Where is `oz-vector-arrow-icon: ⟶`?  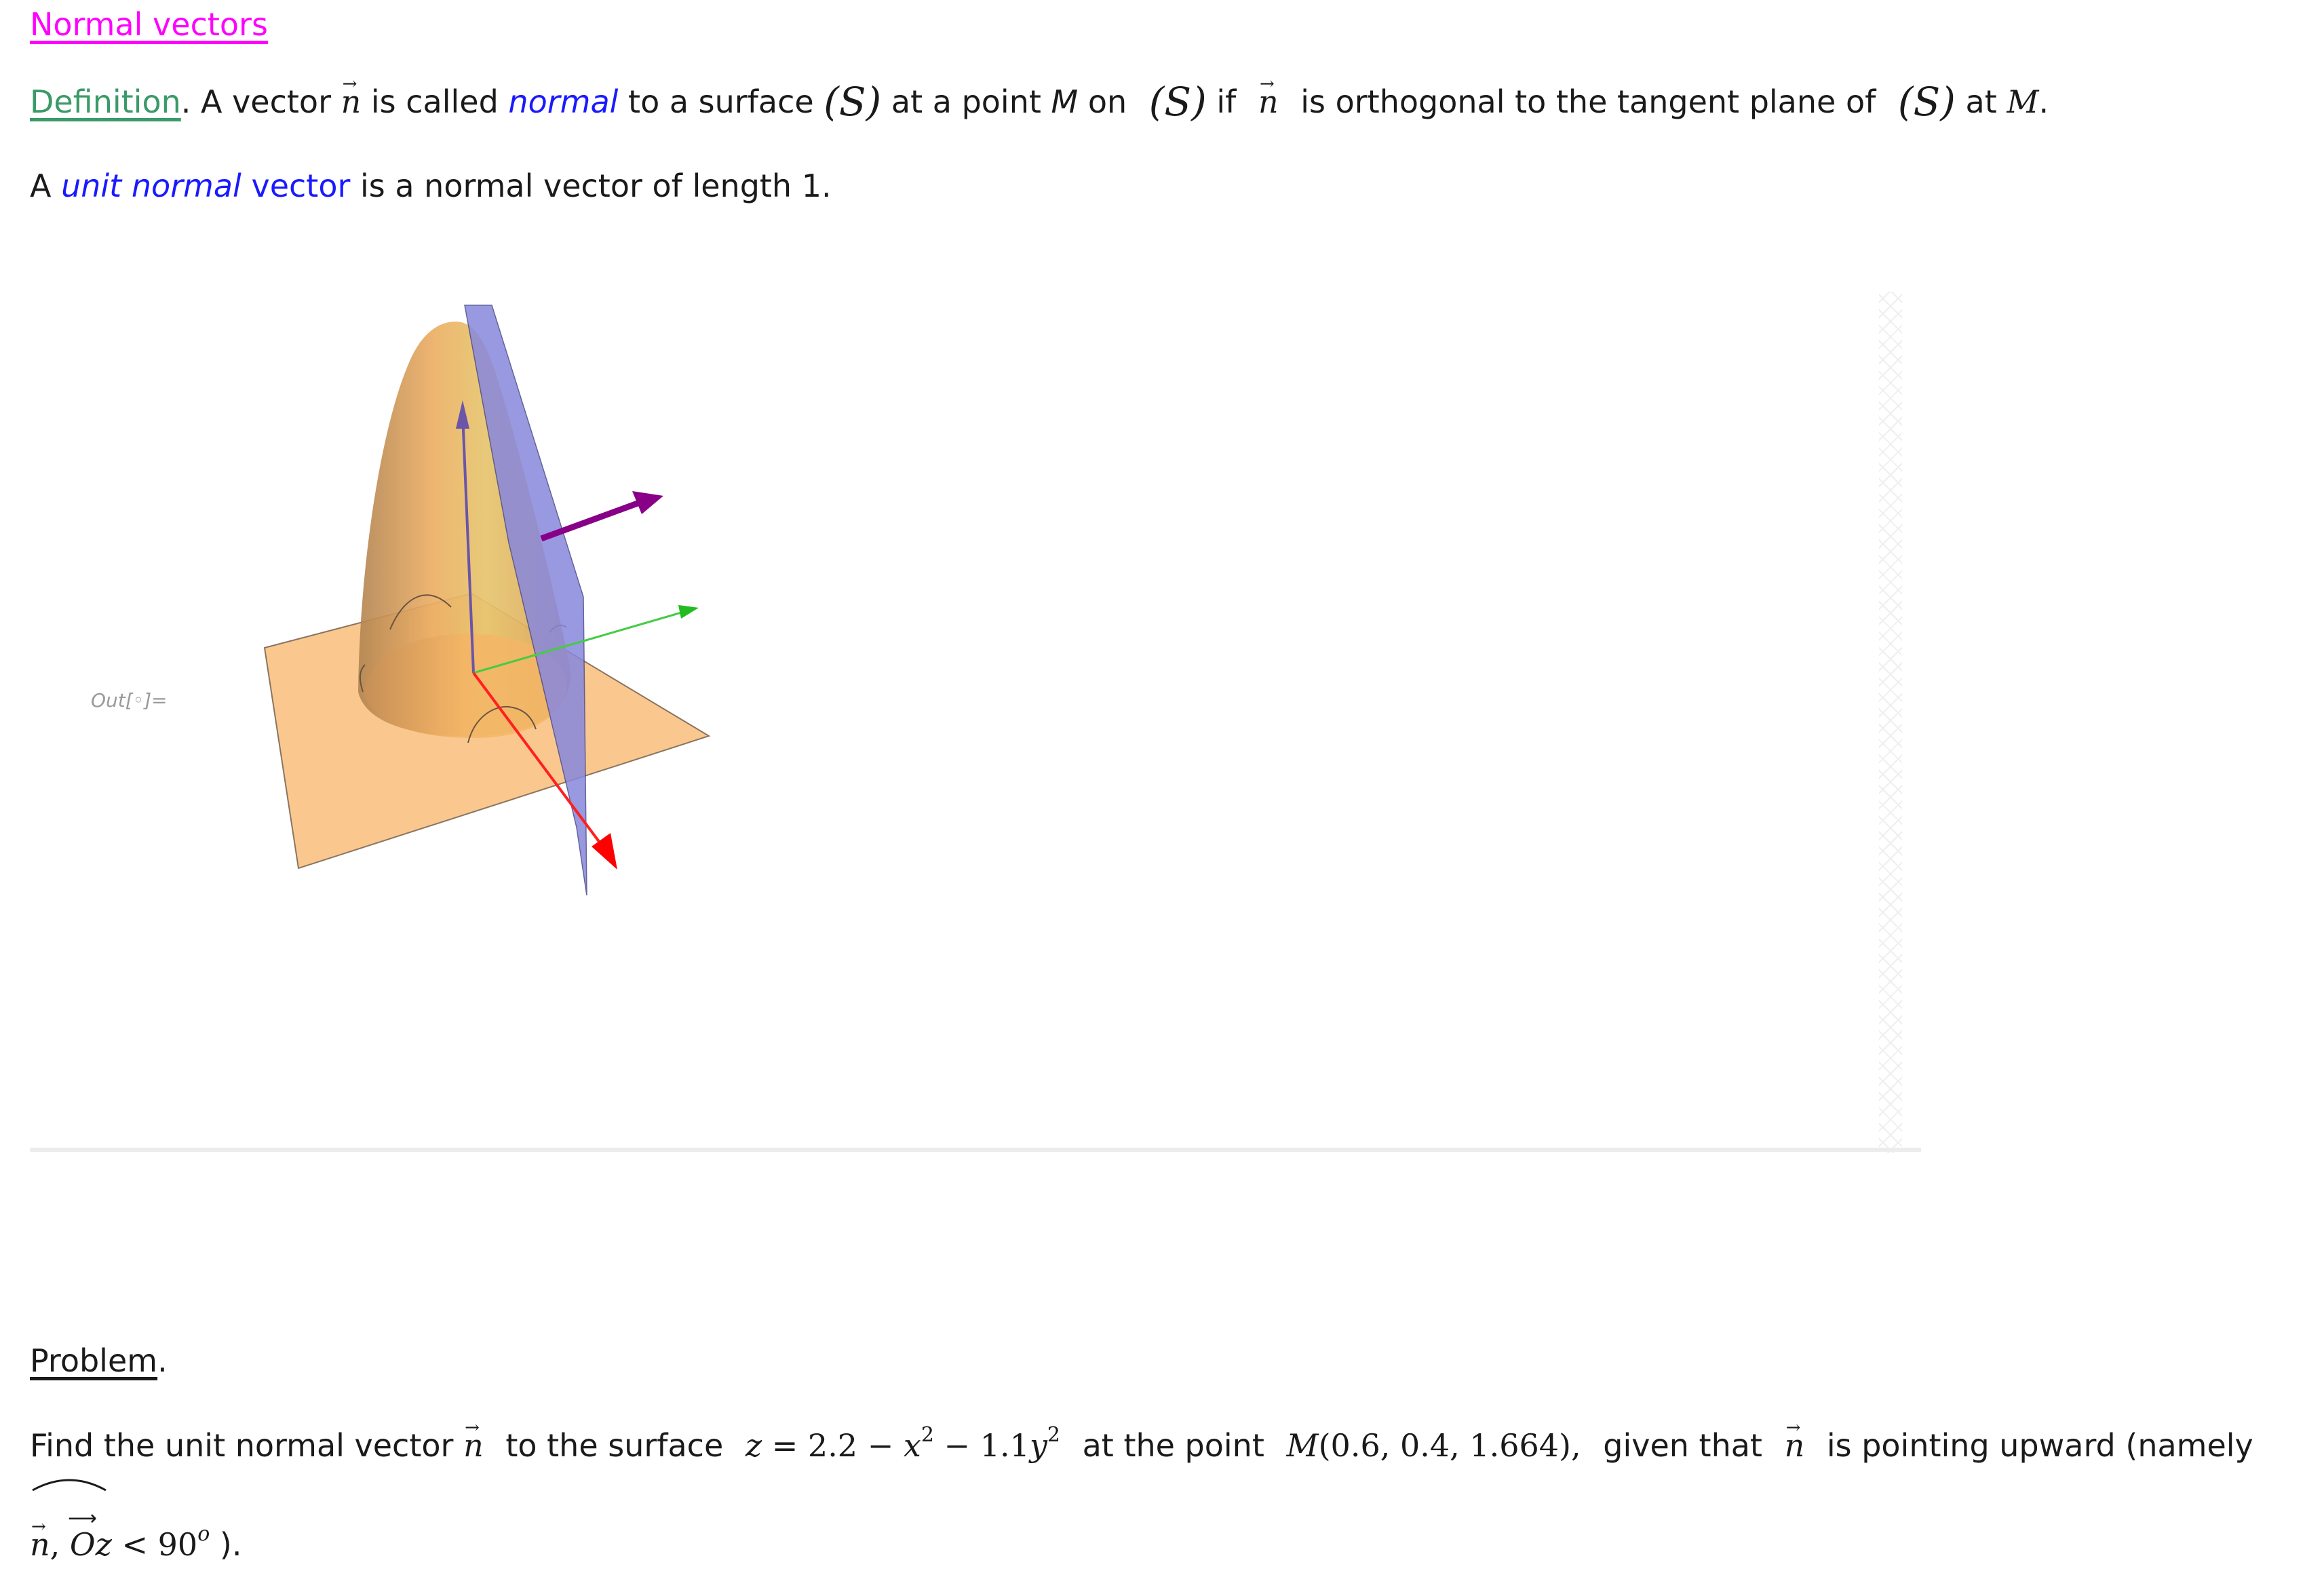 oz-vector-arrow-icon: ⟶ is located at coordinates (83, 1518).